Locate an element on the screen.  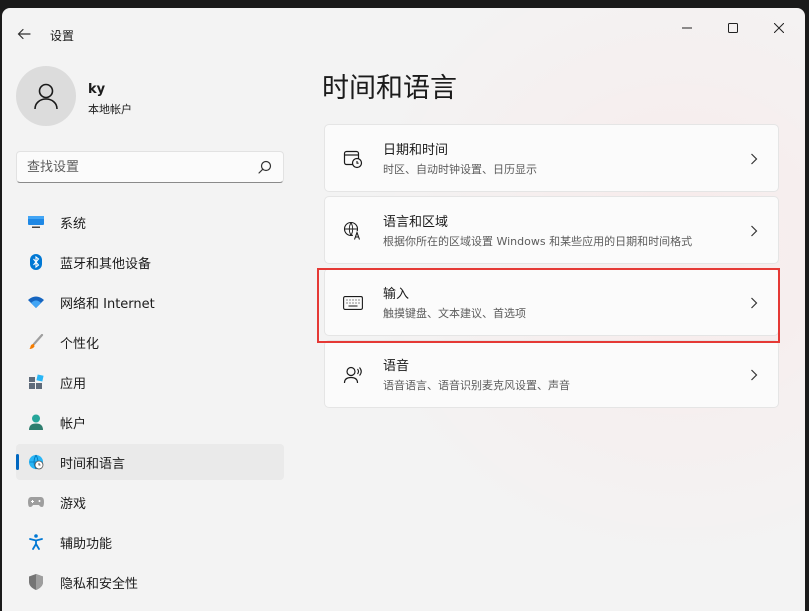
sidebar-item-apps: 应用 is located at coordinates (150, 382).